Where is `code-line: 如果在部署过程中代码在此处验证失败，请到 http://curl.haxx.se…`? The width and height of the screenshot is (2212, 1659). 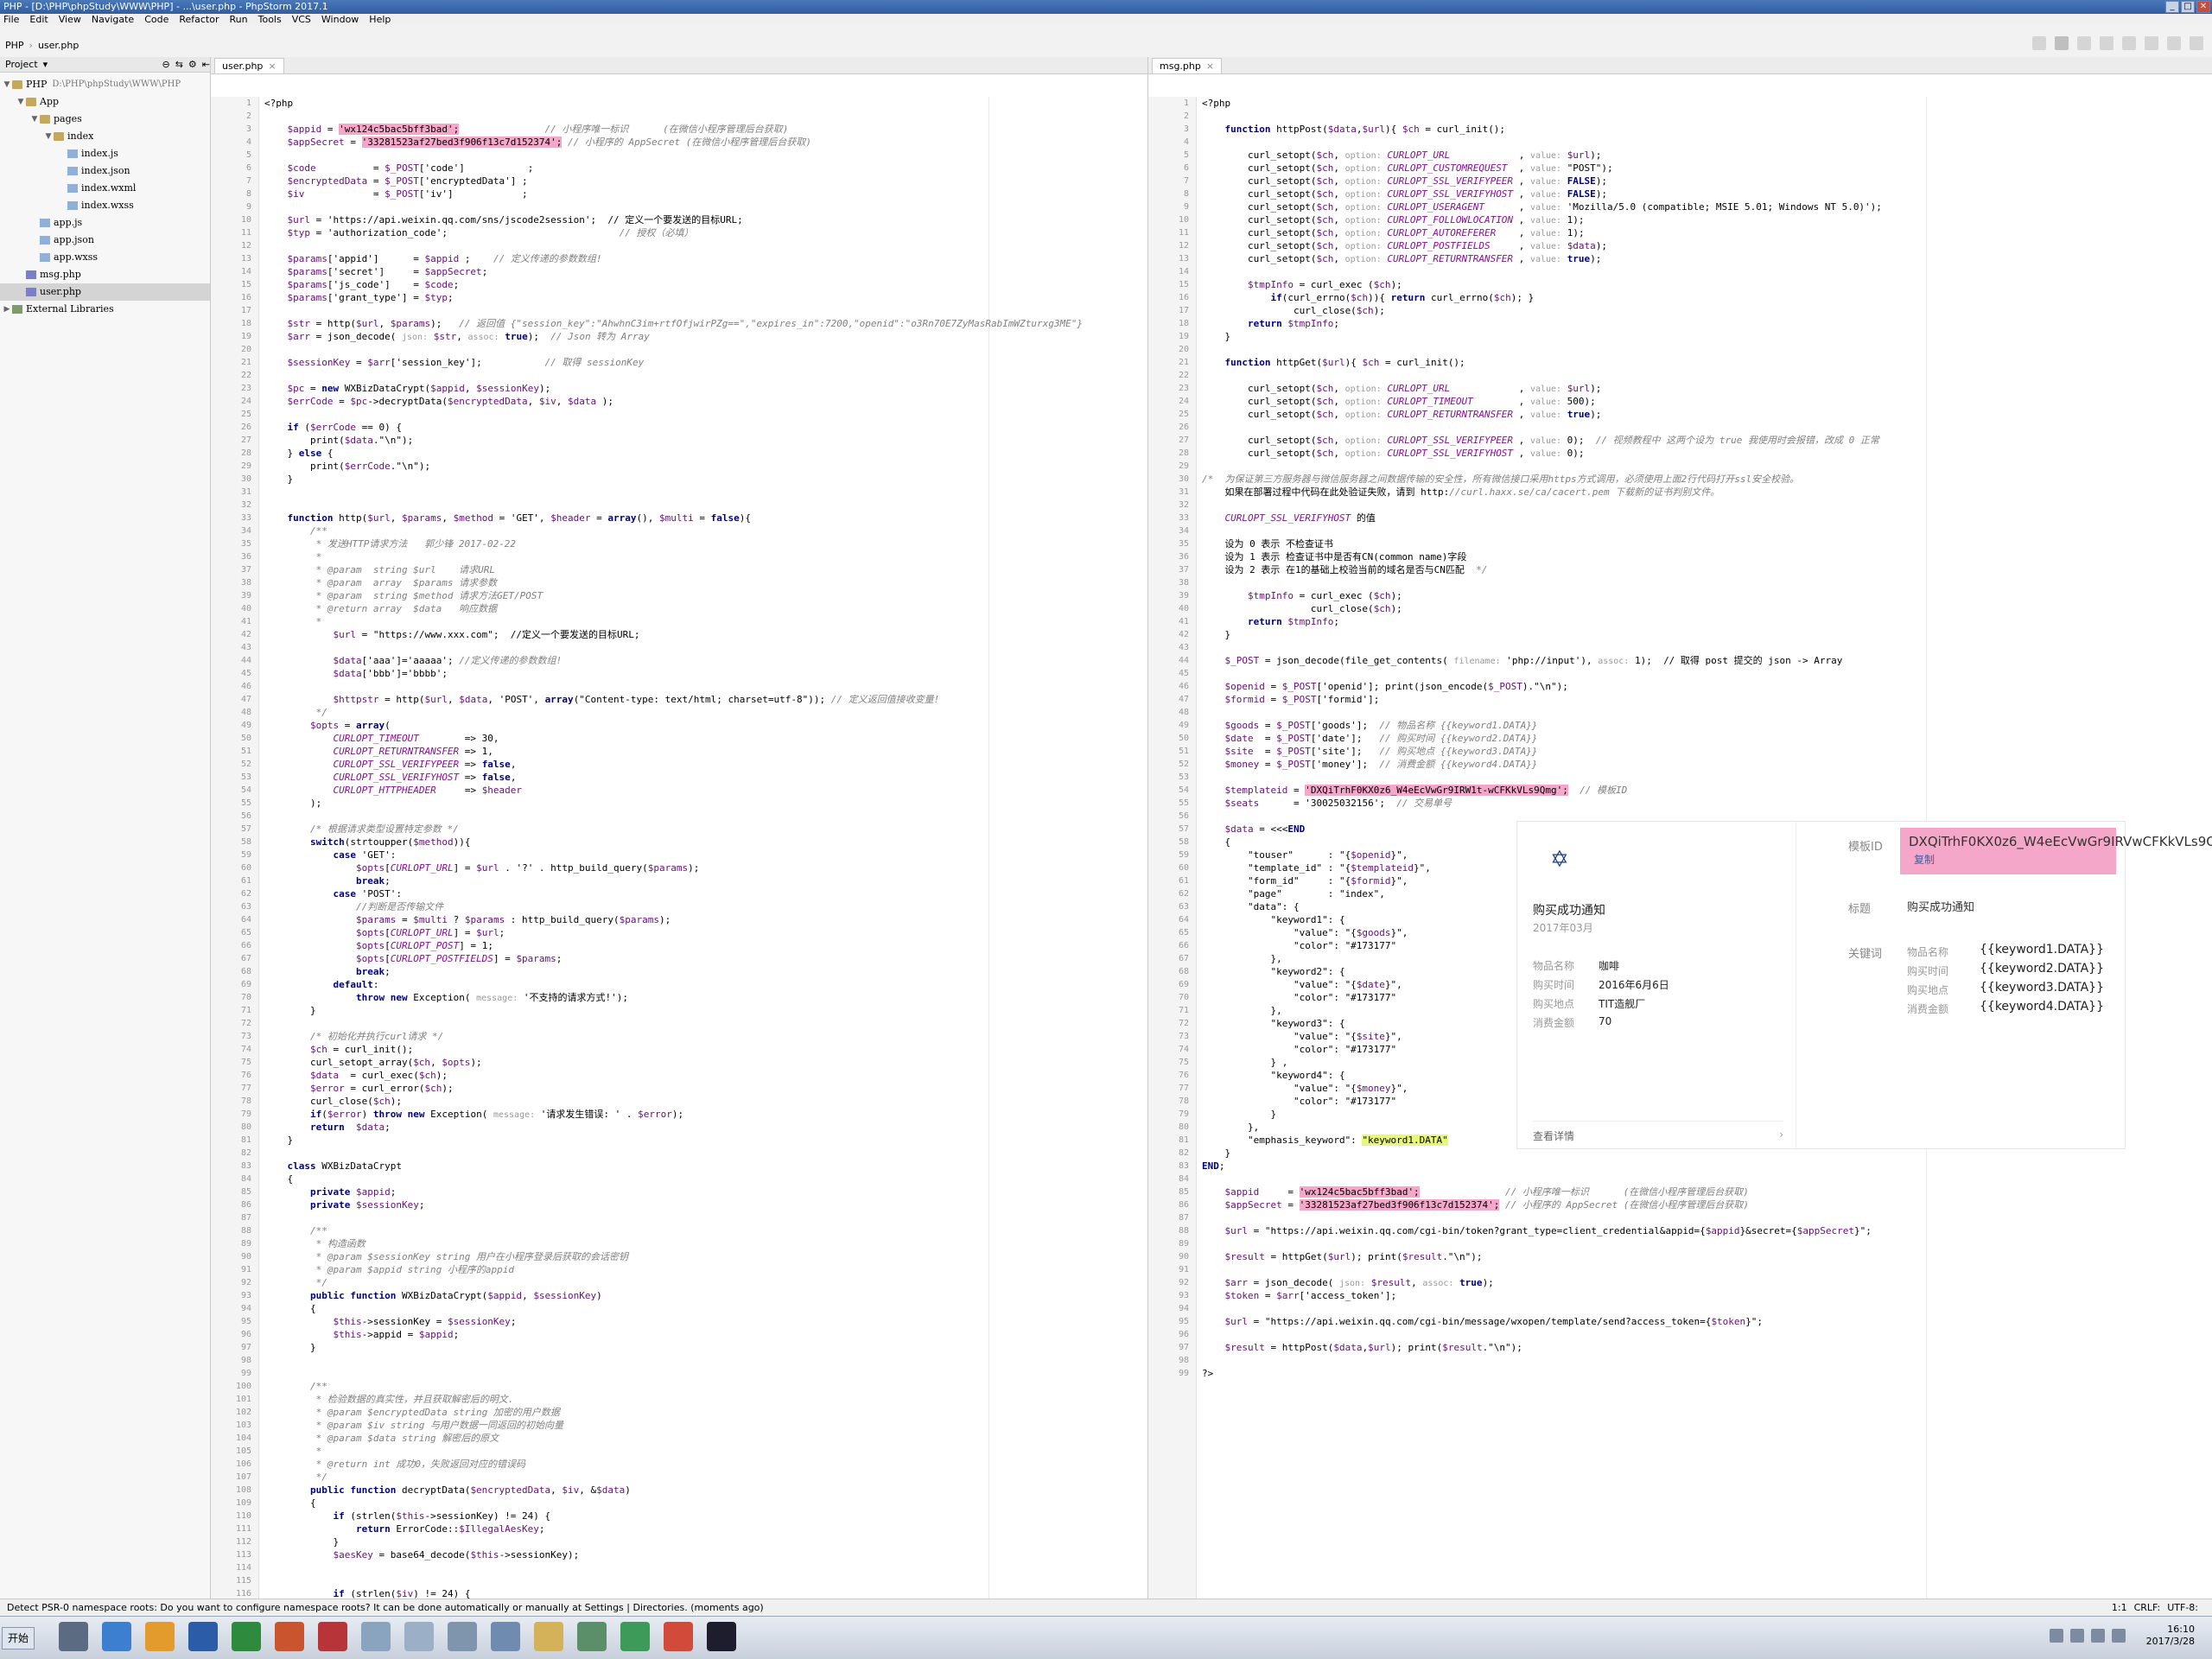 code-line: 如果在部署过程中代码在此处验证失败，请到 http://curl.haxx.se… is located at coordinates (1707, 492).